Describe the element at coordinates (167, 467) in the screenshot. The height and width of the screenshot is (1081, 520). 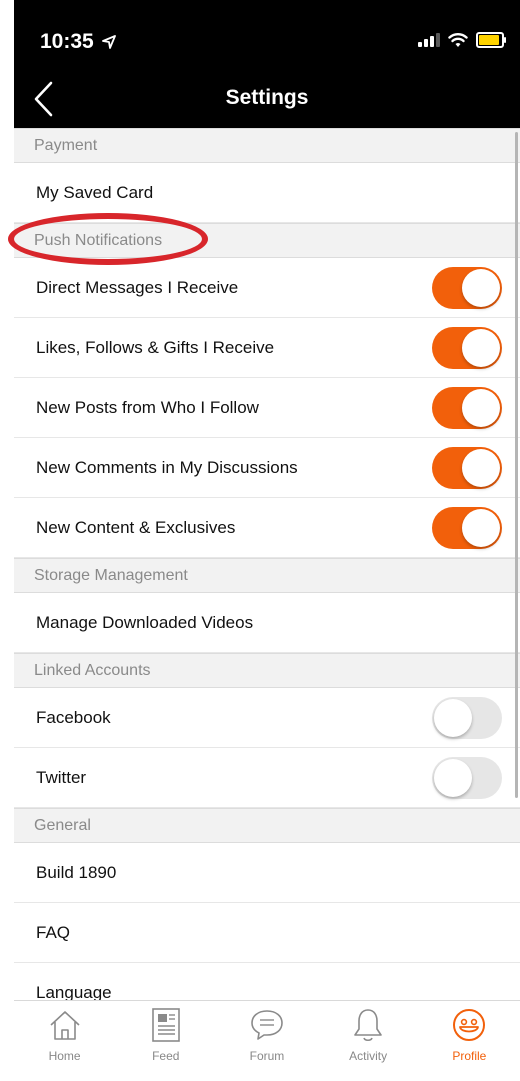
I see `row-label: New Comments in My Discussions` at that location.